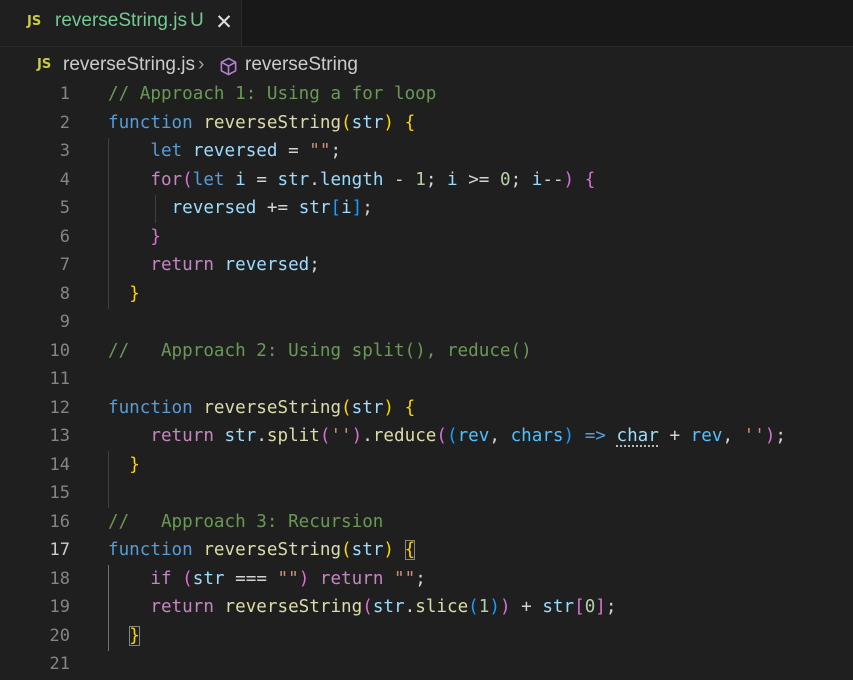  I want to click on chevron-right-icon: ›, so click(201, 64).